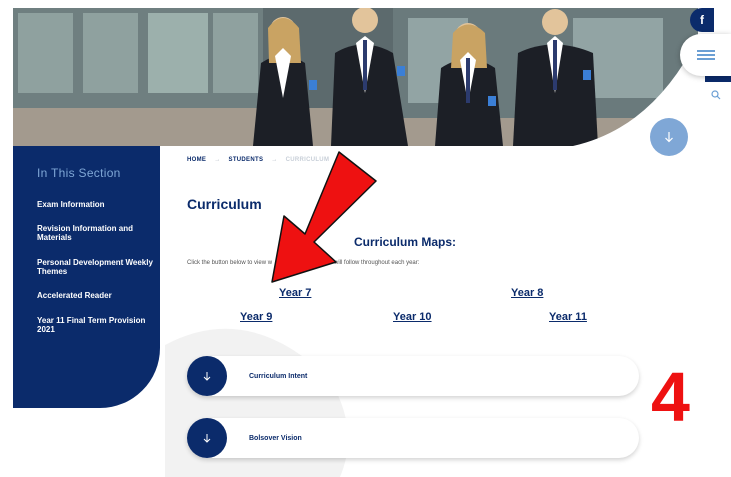 The height and width of the screenshot is (477, 731). What do you see at coordinates (224, 204) in the screenshot?
I see `page-title: Curriculum` at bounding box center [224, 204].